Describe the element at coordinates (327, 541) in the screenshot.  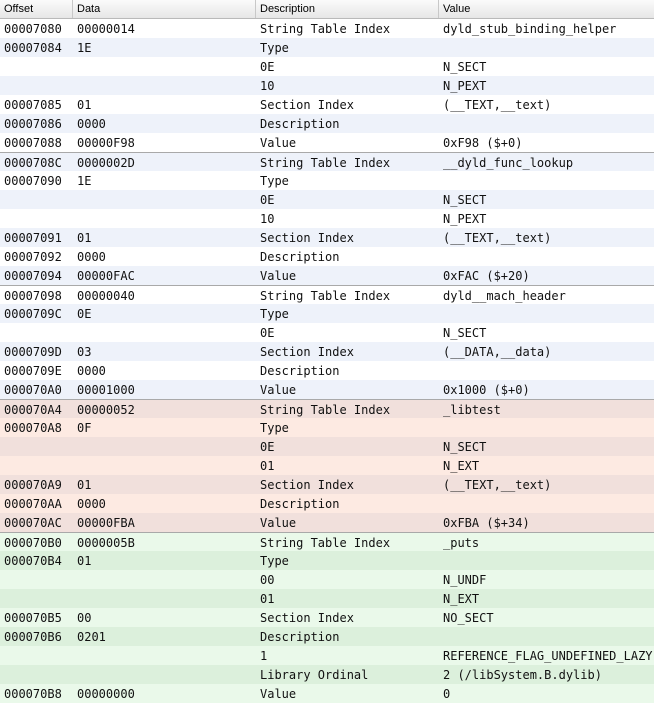
I see `table-row: 000070B0 0000005B String Table Index _puts` at that location.